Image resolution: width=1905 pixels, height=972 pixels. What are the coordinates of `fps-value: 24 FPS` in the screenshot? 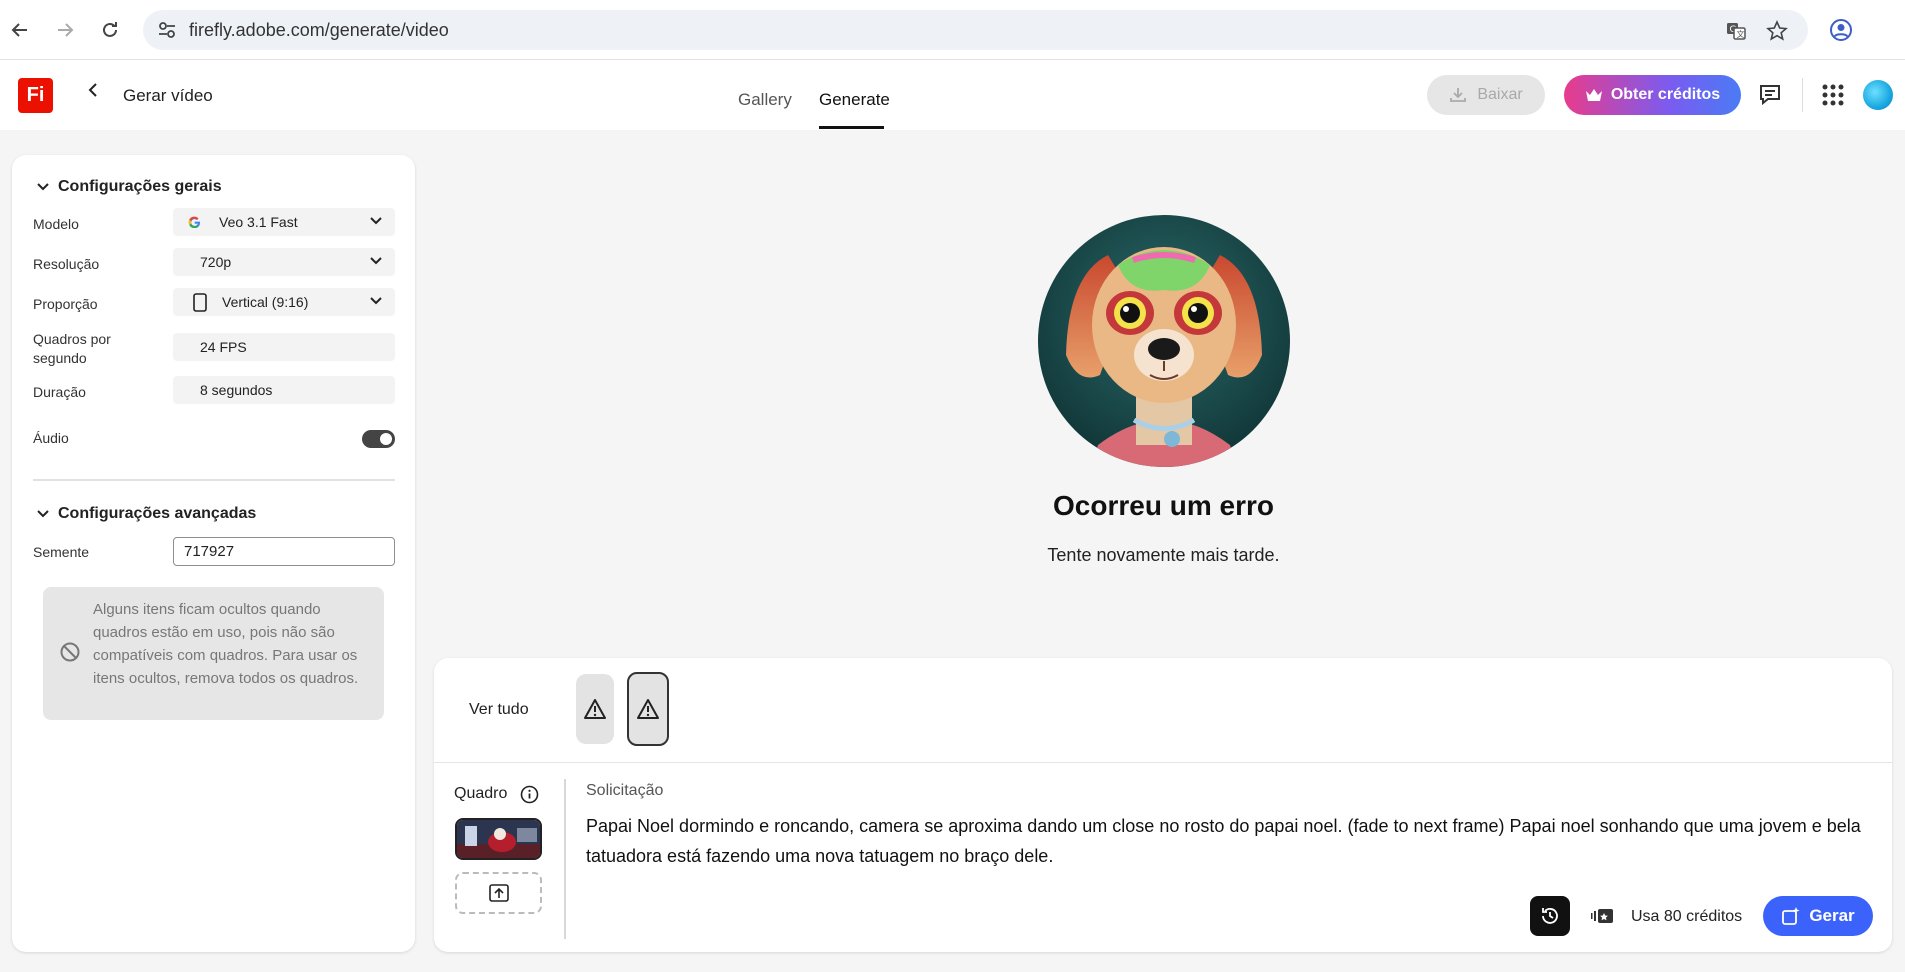 It's located at (223, 347).